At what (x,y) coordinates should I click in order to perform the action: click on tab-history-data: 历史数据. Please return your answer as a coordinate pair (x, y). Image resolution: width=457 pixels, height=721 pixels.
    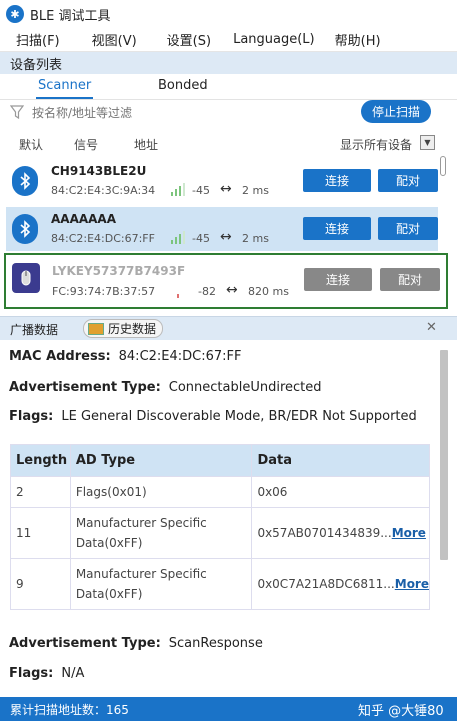
    Looking at the image, I should click on (123, 328).